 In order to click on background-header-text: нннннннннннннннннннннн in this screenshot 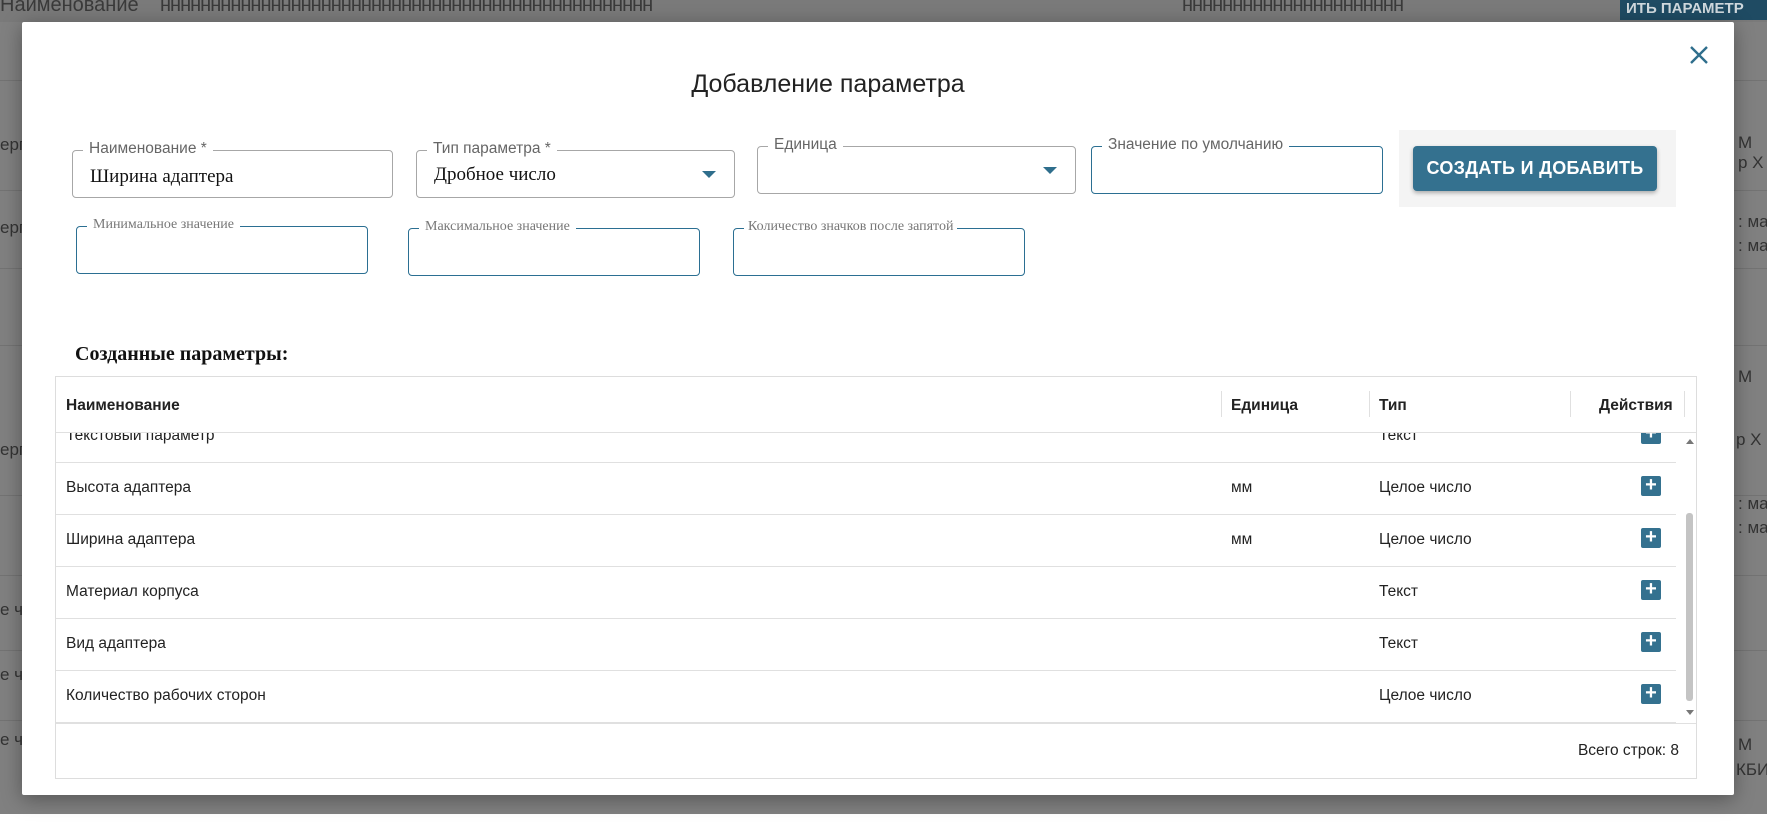, I will do `click(1293, 8)`.